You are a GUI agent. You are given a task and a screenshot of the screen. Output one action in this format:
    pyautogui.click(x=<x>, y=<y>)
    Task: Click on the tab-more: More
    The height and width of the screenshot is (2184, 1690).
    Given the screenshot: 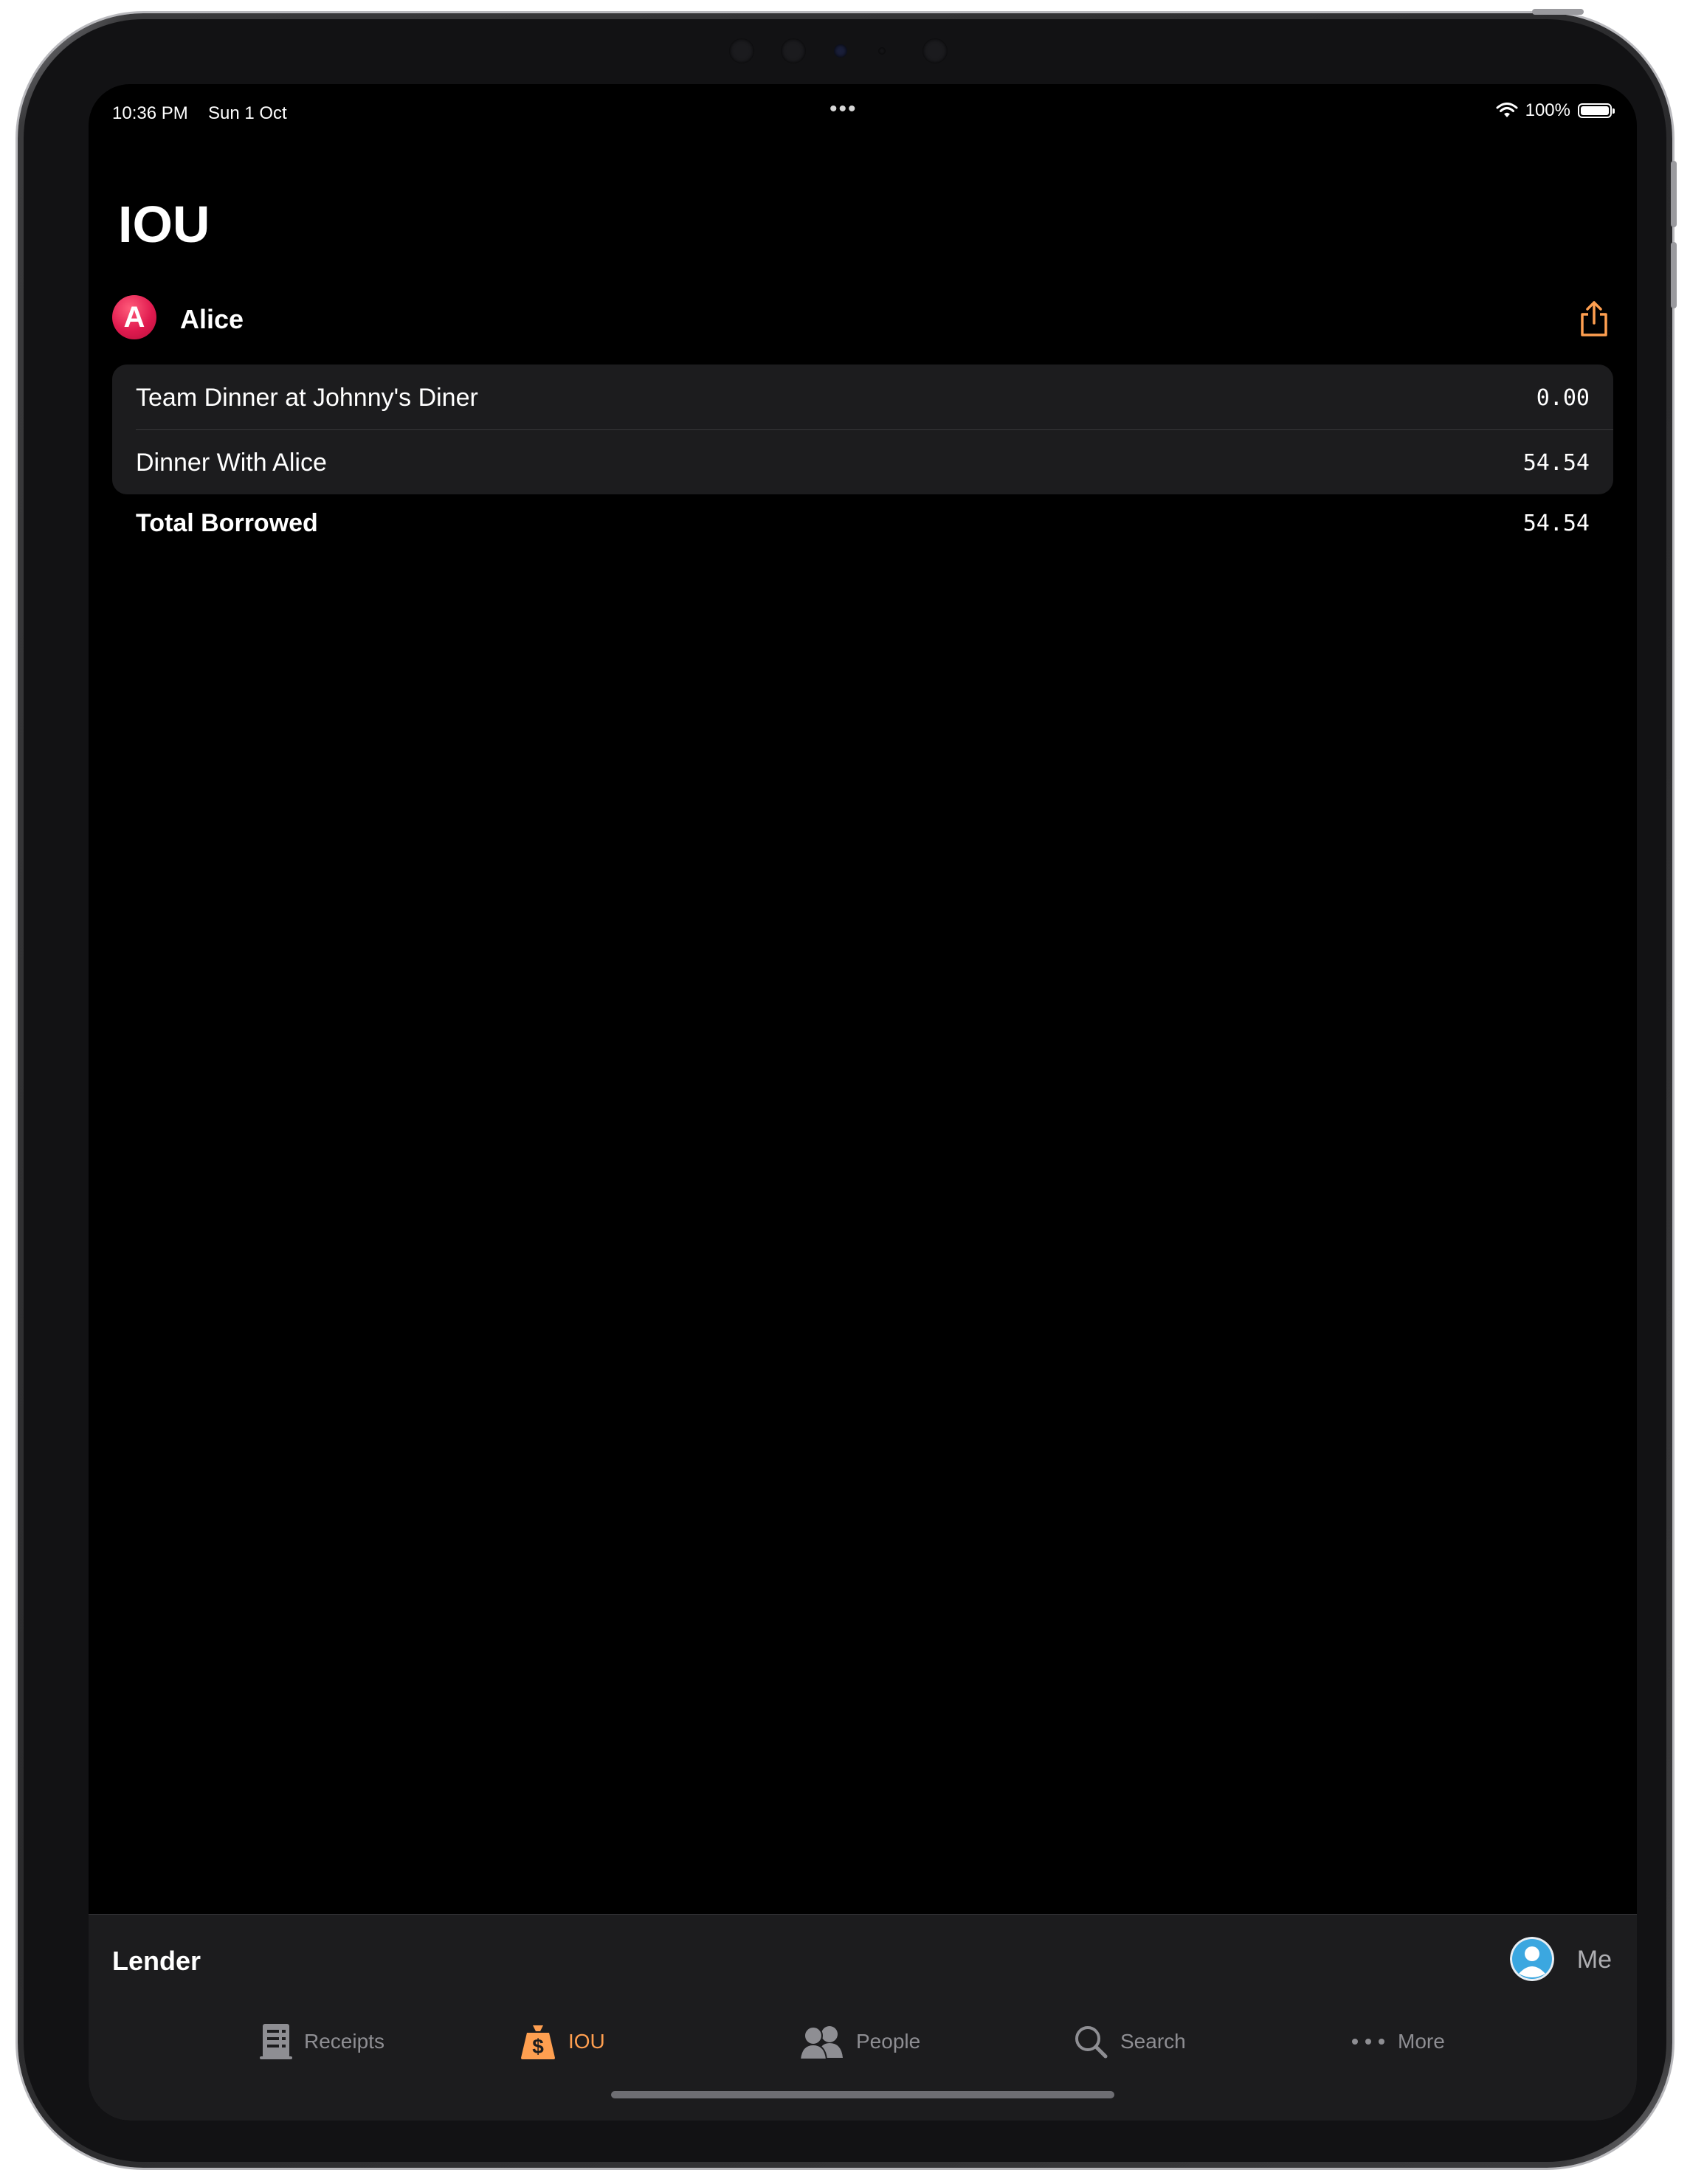 What is the action you would take?
    pyautogui.click(x=1398, y=2041)
    